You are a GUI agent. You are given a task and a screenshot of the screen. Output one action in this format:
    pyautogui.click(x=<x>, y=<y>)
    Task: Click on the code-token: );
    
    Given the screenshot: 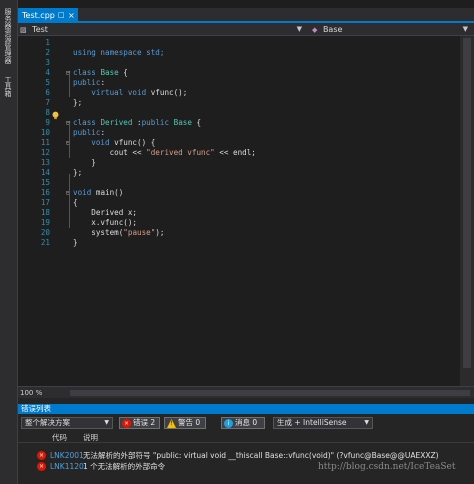 What is the action you would take?
    pyautogui.click(x=160, y=232)
    